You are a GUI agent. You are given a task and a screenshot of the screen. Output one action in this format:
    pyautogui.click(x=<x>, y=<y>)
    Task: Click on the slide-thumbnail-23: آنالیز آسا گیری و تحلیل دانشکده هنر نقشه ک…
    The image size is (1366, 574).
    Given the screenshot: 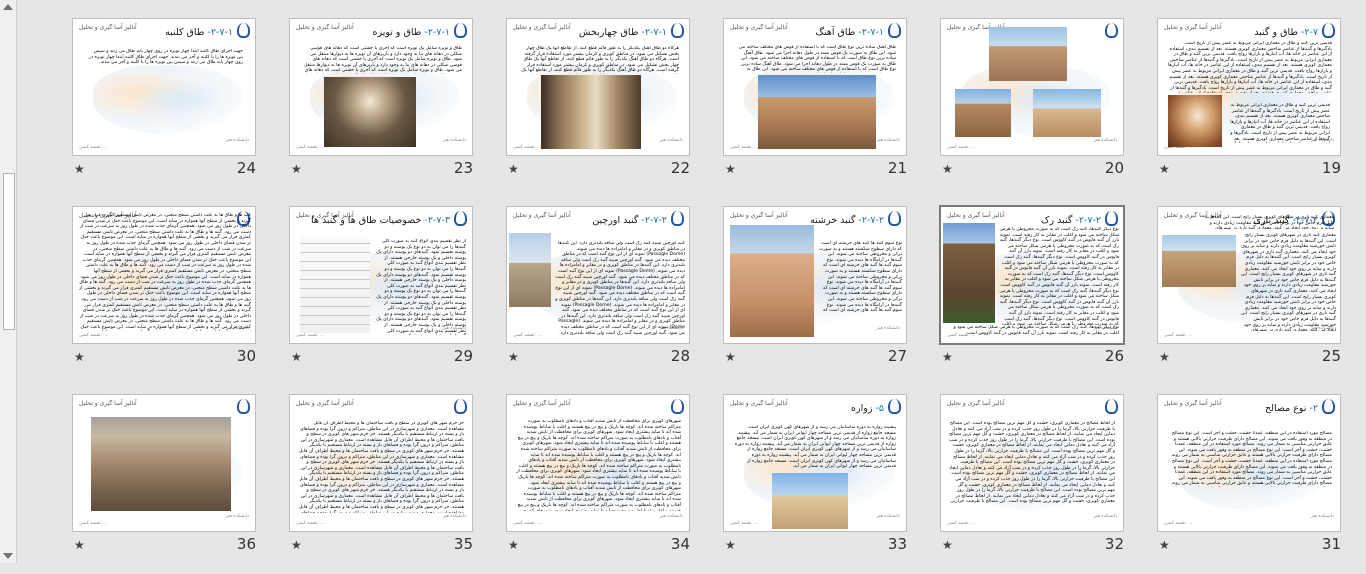 What is the action you would take?
    pyautogui.click(x=397, y=108)
    